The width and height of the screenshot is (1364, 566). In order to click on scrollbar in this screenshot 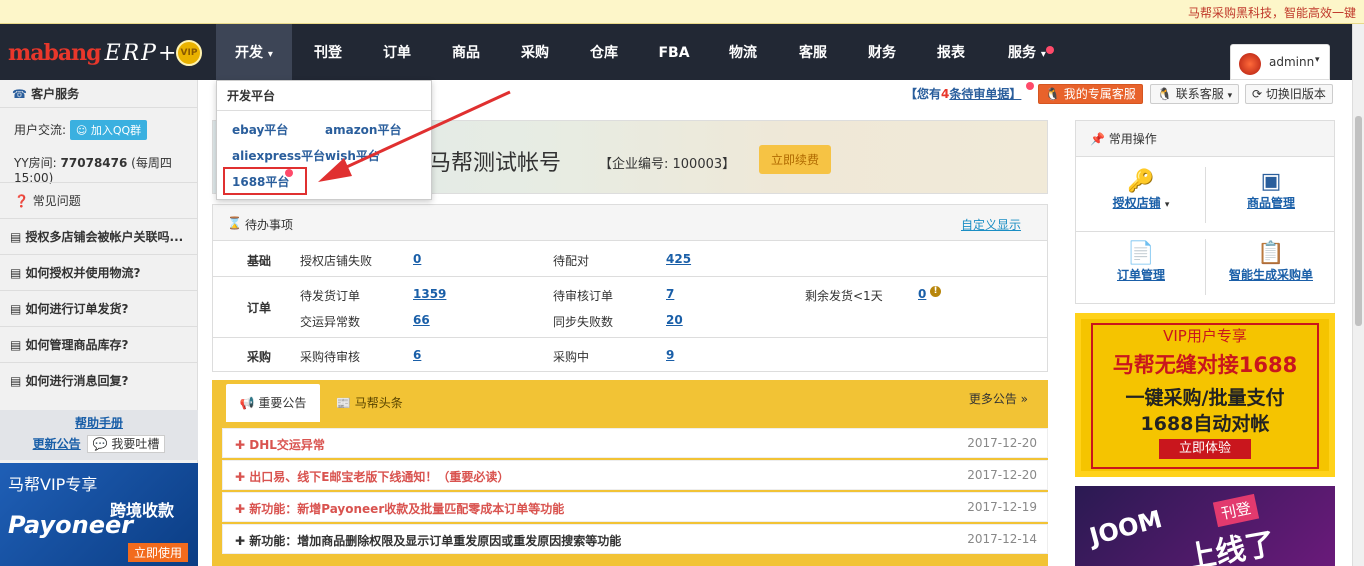, I will do `click(1358, 295)`.